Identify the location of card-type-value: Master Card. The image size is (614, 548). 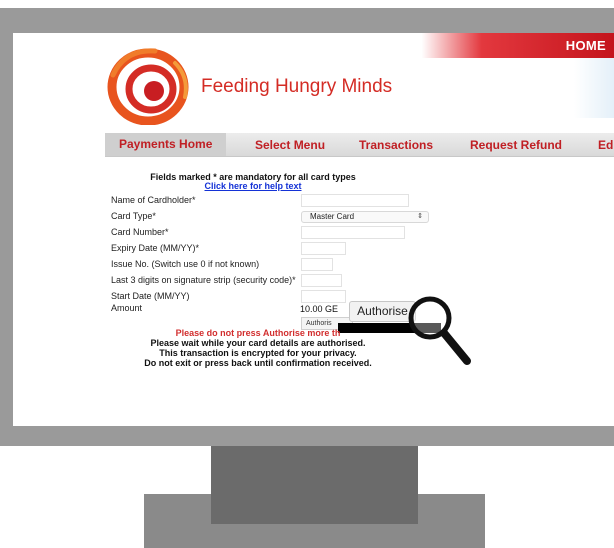
(332, 216).